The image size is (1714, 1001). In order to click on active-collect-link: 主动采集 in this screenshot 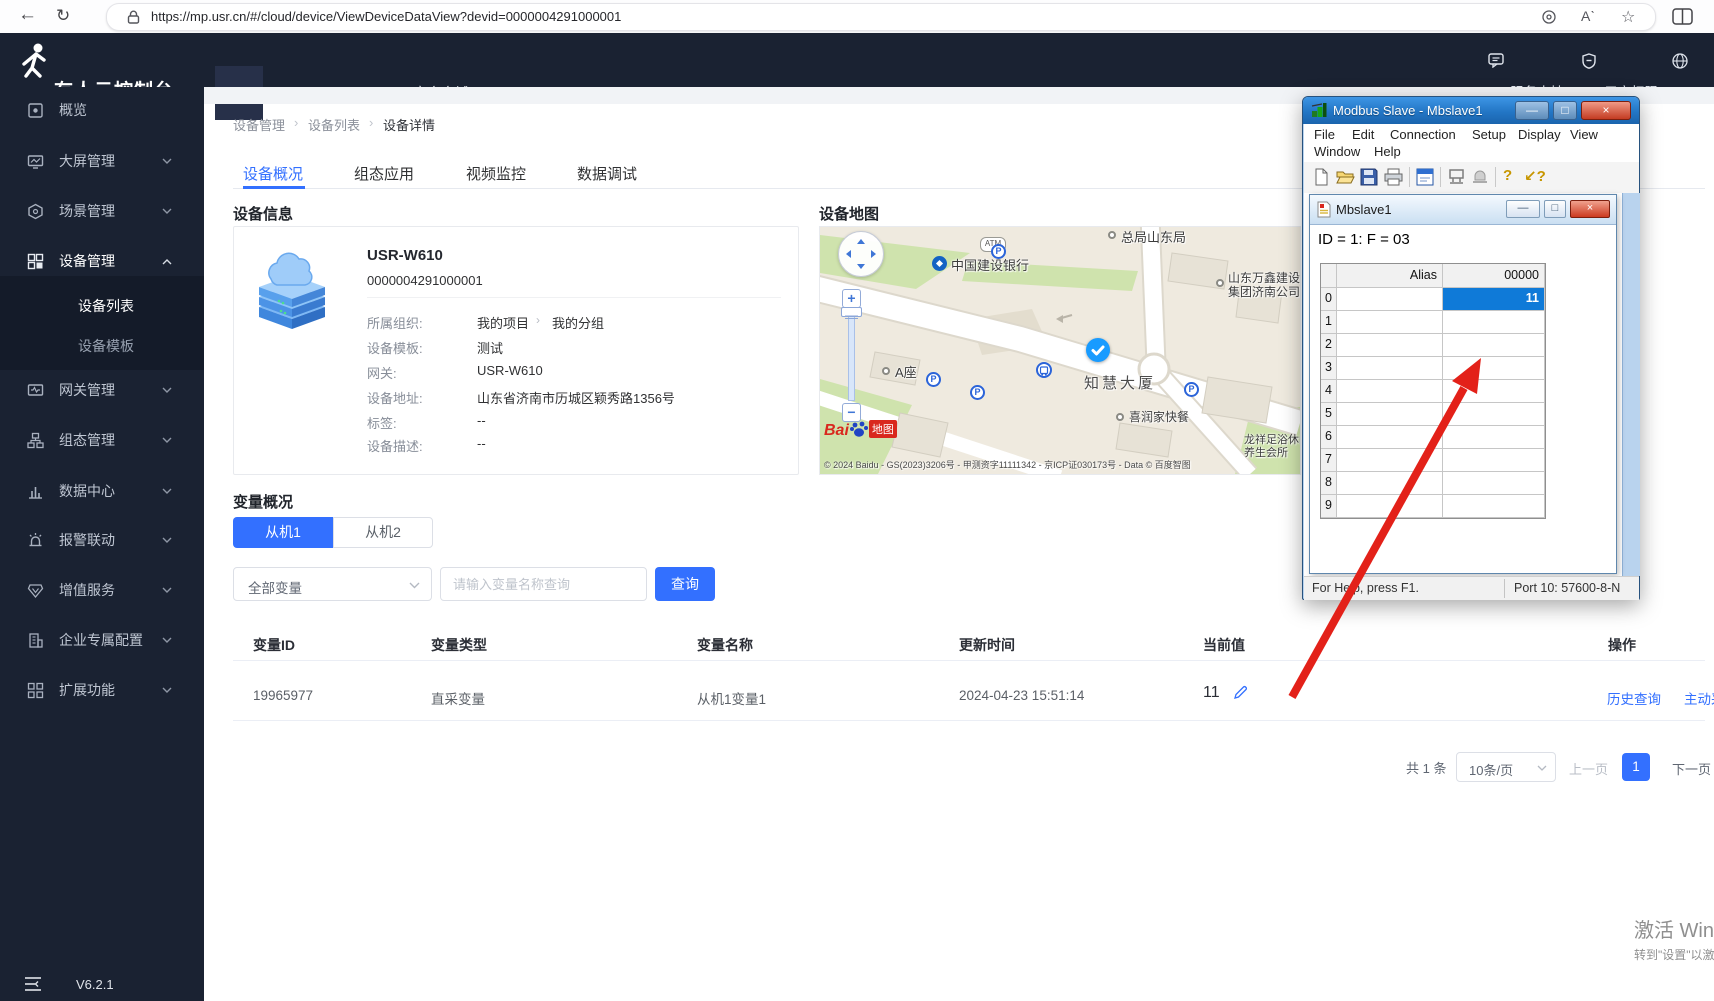, I will do `click(1699, 698)`.